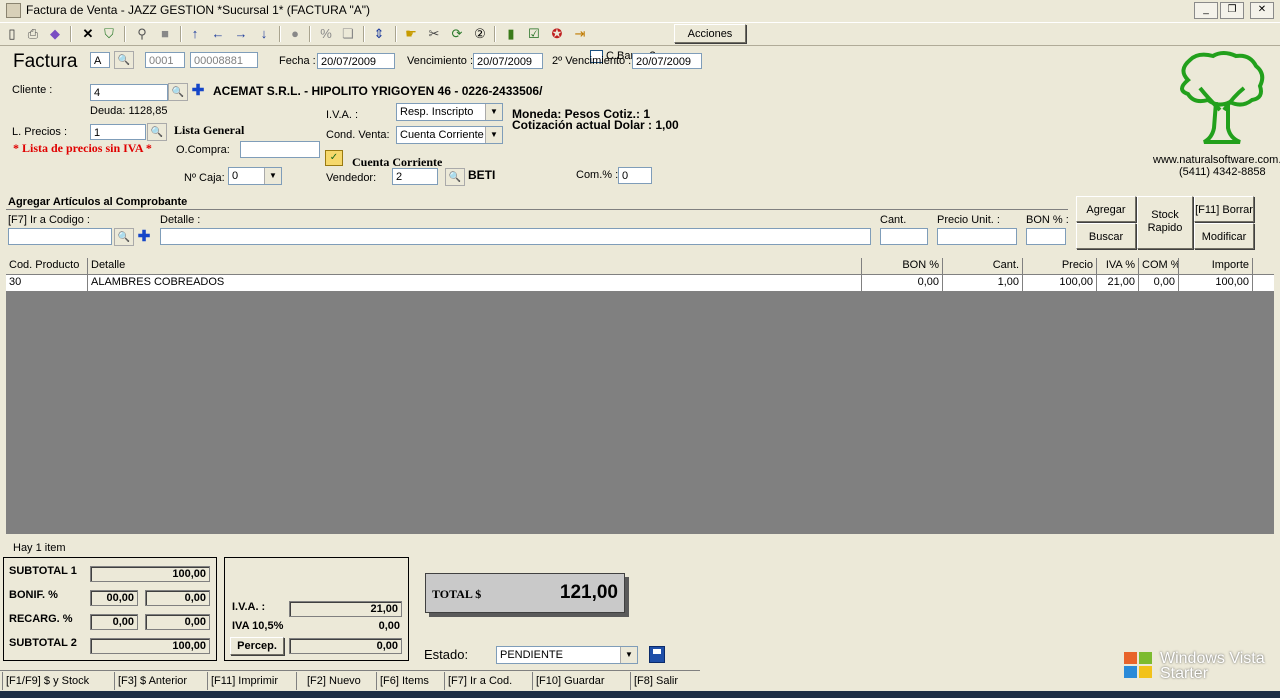 This screenshot has height=698, width=1280. I want to click on cant-input, so click(904, 236).